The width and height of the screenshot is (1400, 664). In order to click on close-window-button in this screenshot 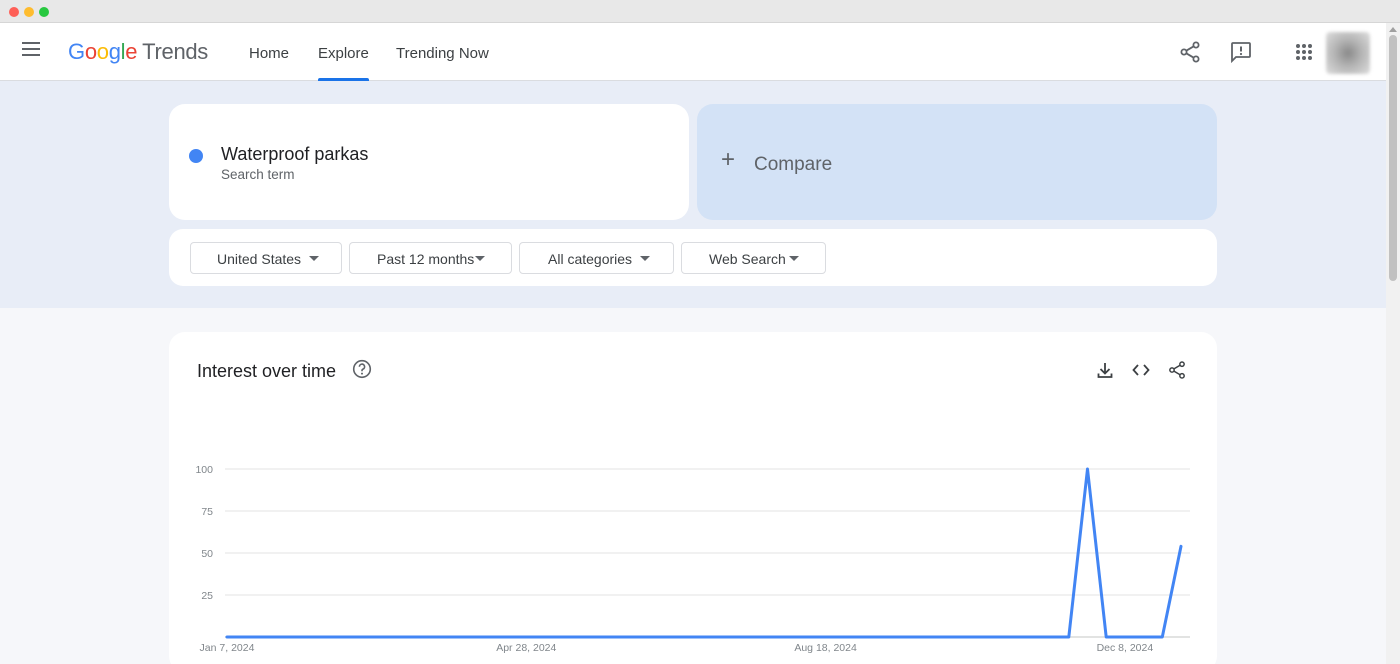, I will do `click(14, 12)`.